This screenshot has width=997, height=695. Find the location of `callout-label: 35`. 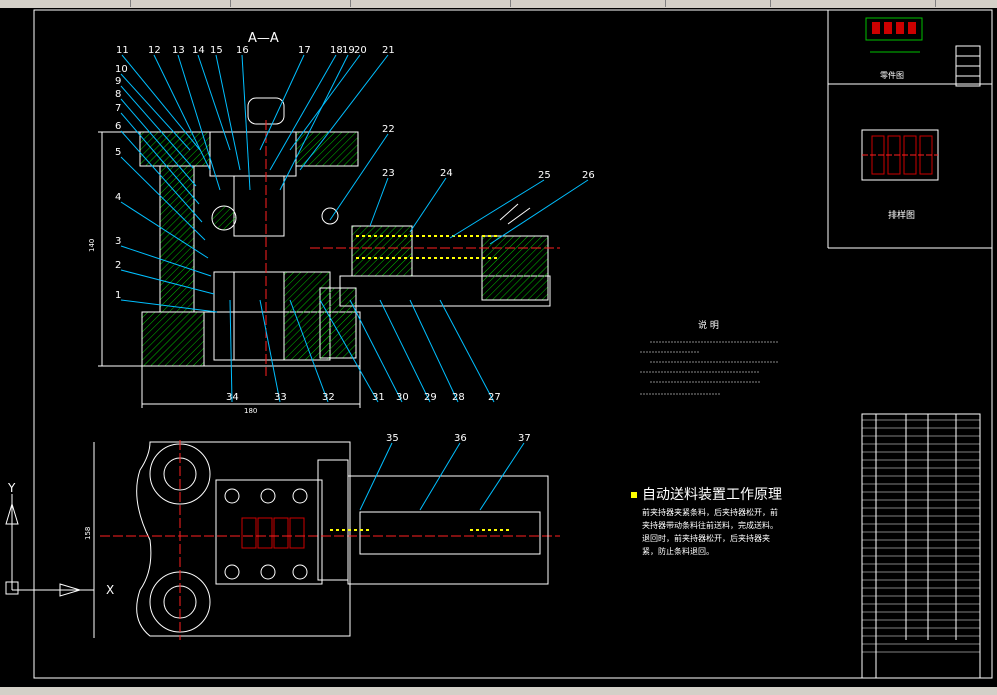

callout-label: 35 is located at coordinates (392, 438).